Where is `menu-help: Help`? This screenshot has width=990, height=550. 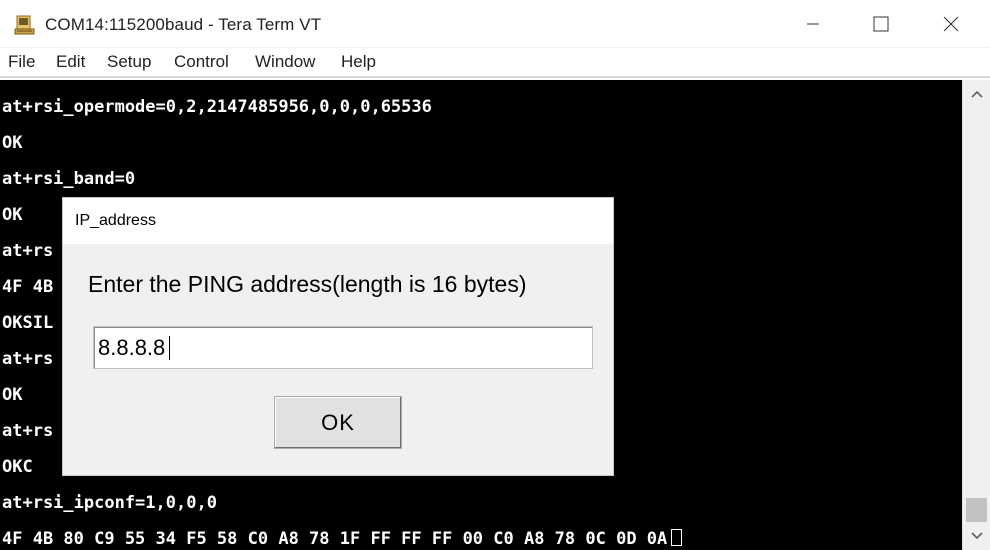
menu-help: Help is located at coordinates (358, 62).